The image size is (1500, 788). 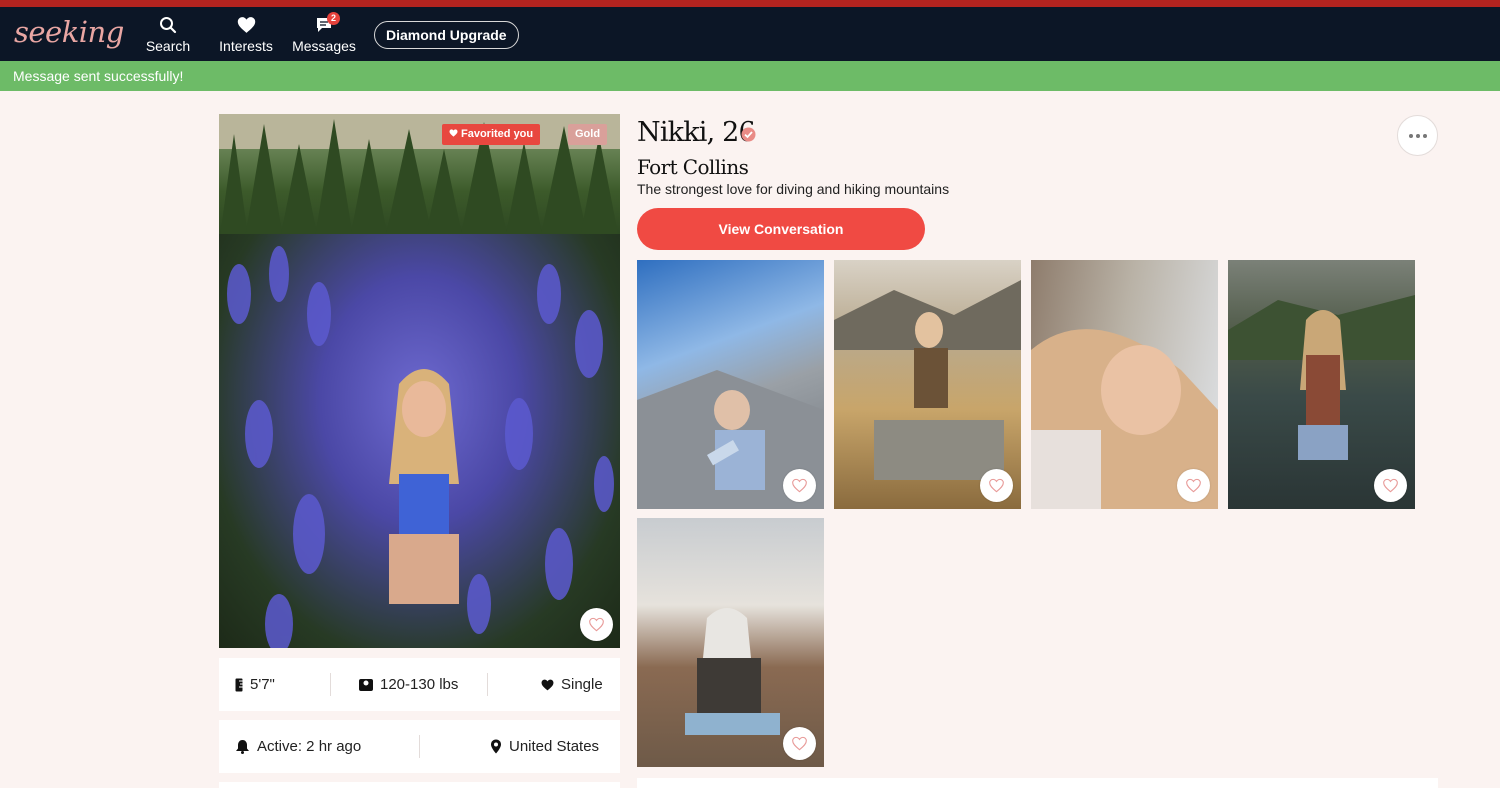 I want to click on weight-stat: 120-130 lbs, so click(x=408, y=684).